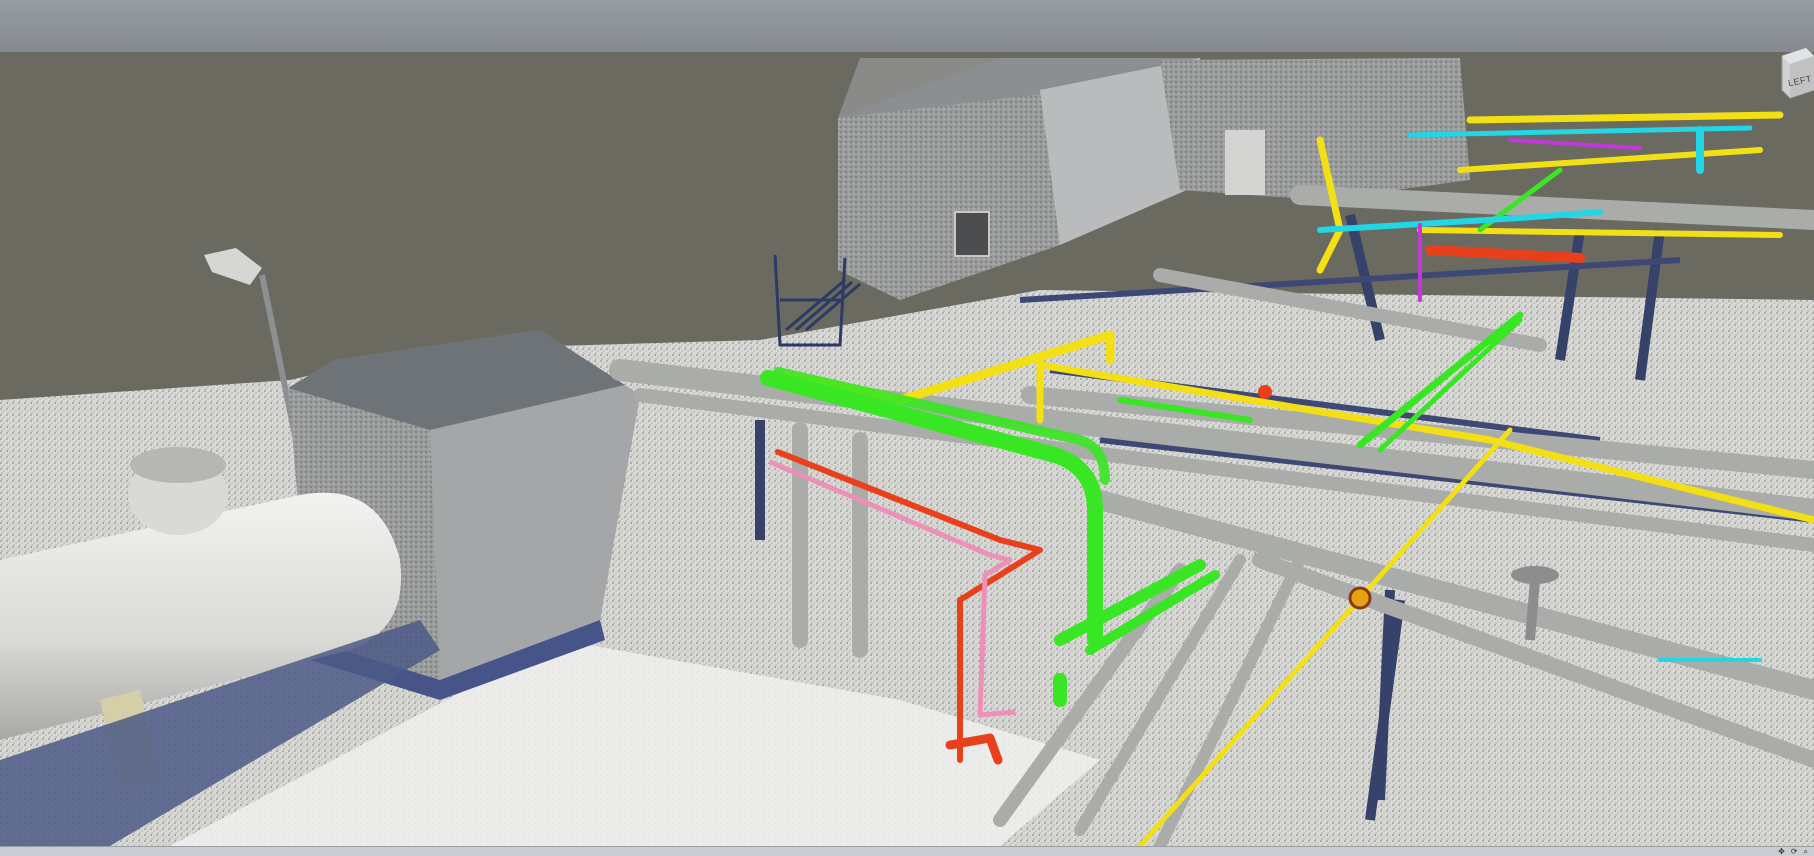 This screenshot has height=856, width=1814. I want to click on building-rear-right, so click(1315, 129).